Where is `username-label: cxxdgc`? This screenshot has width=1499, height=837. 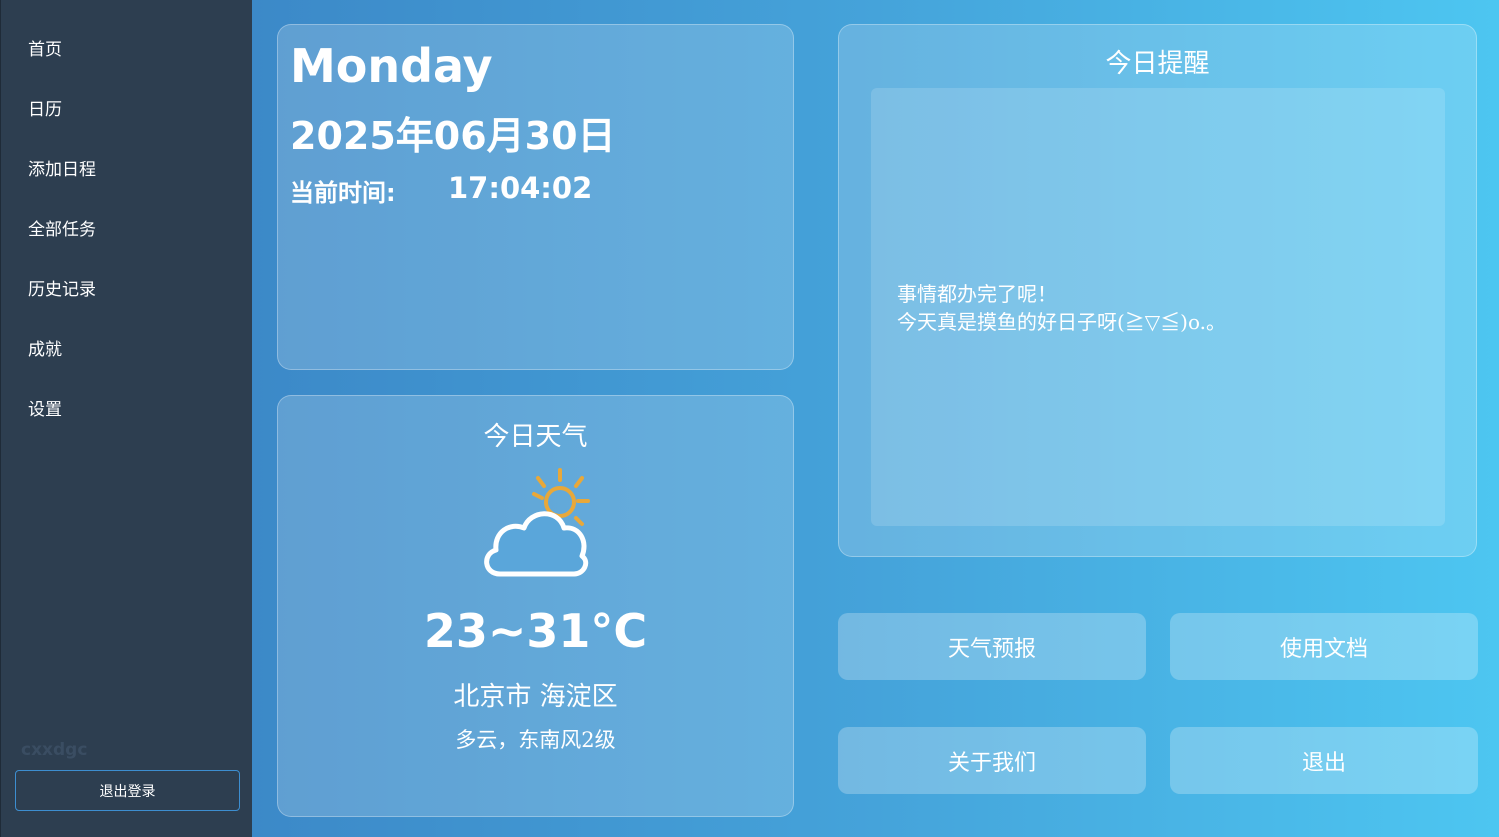
username-label: cxxdgc is located at coordinates (54, 750).